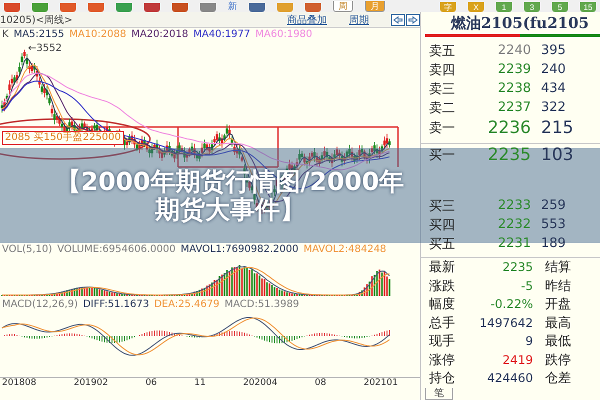 The image size is (600, 400). Describe the element at coordinates (442, 341) in the screenshot. I see `stat-label: 现手` at that location.